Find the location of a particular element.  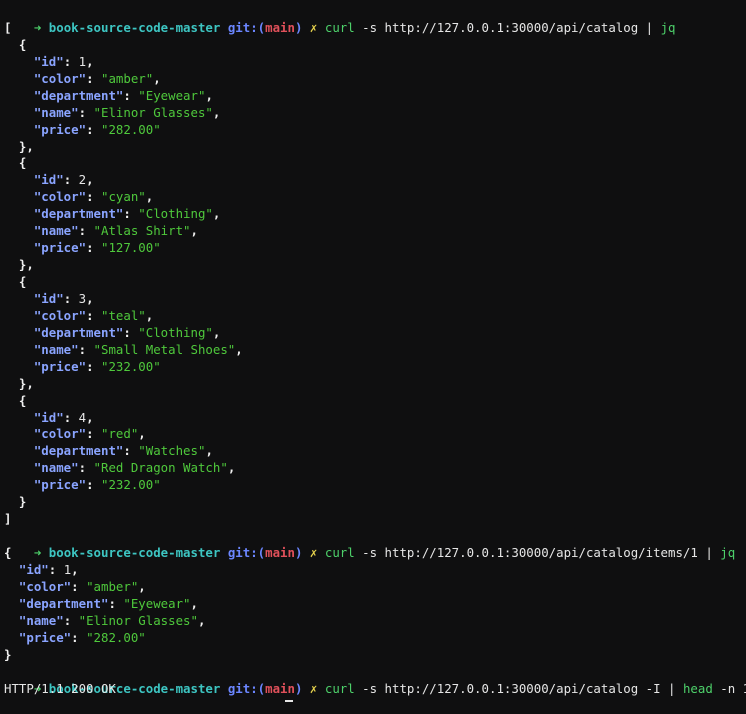

json-value: 2 is located at coordinates (82, 180).